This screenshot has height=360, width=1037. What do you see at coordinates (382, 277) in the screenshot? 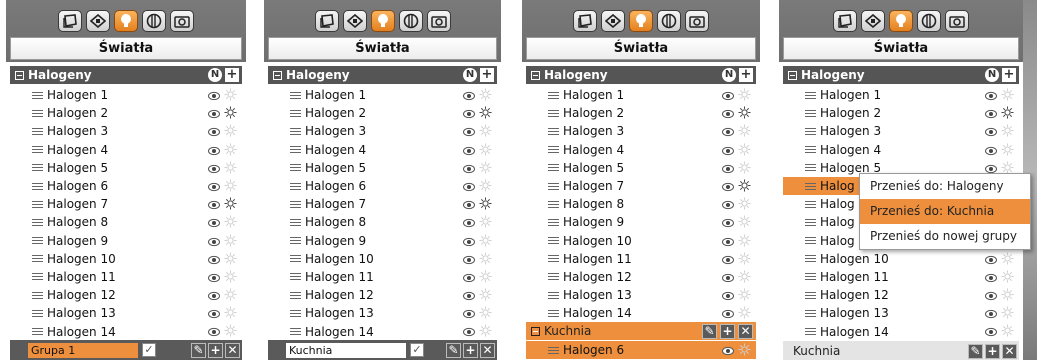
I see `list-item: Halogen 11` at bounding box center [382, 277].